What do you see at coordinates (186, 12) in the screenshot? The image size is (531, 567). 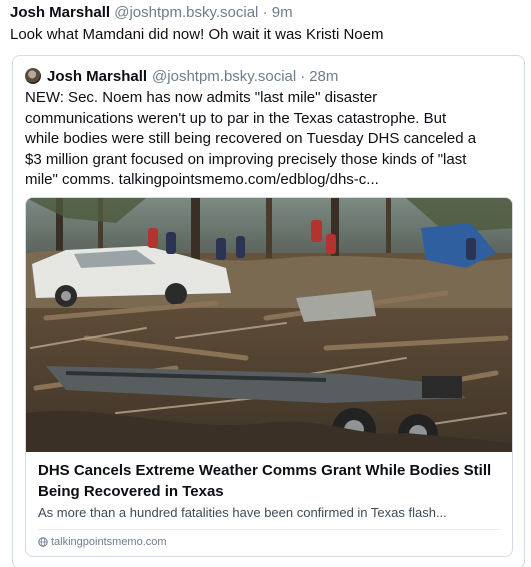 I see `author-handle: @joshtpm.bsky.social` at bounding box center [186, 12].